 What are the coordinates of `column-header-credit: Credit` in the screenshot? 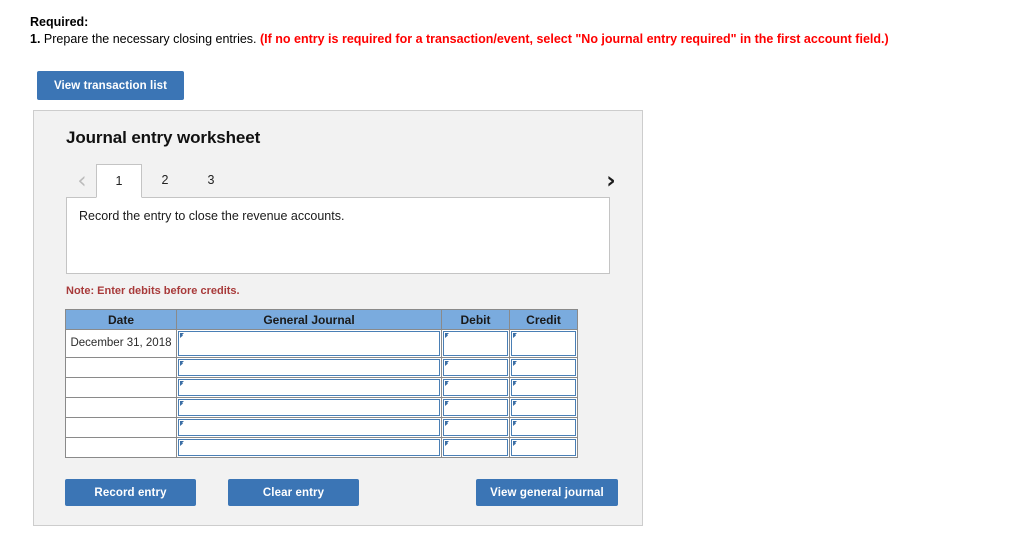 It's located at (543, 319).